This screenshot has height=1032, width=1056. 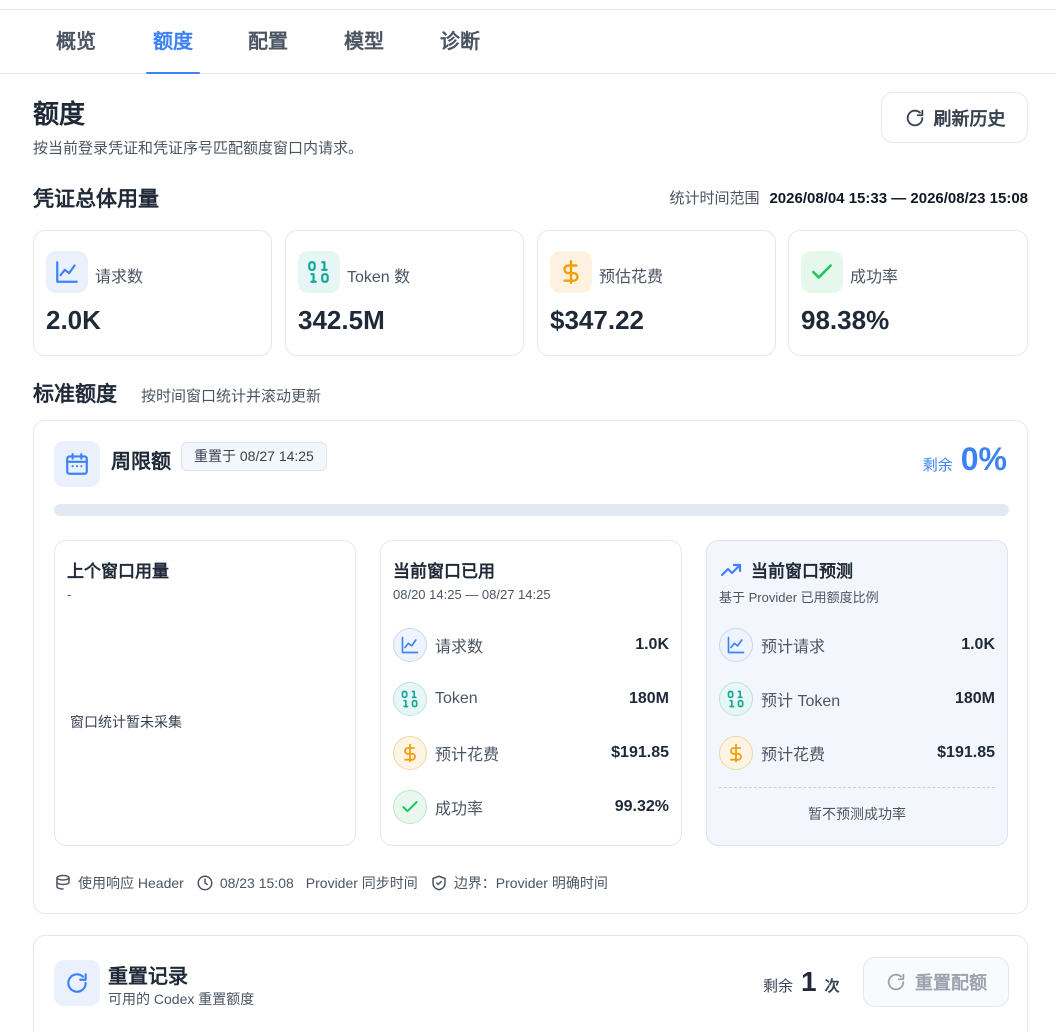 What do you see at coordinates (531, 807) in the screenshot?
I see `metric-row-success-rate: 成功率 99.32%` at bounding box center [531, 807].